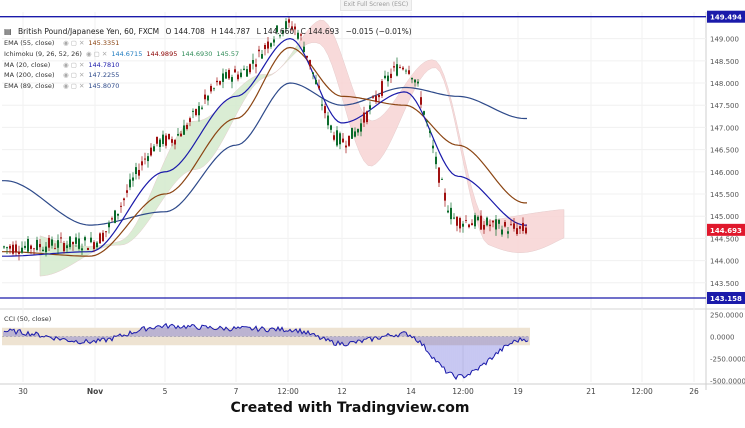 The height and width of the screenshot is (428, 745). Describe the element at coordinates (724, 84) in the screenshot. I see `price-tick-label: 148.000` at that location.